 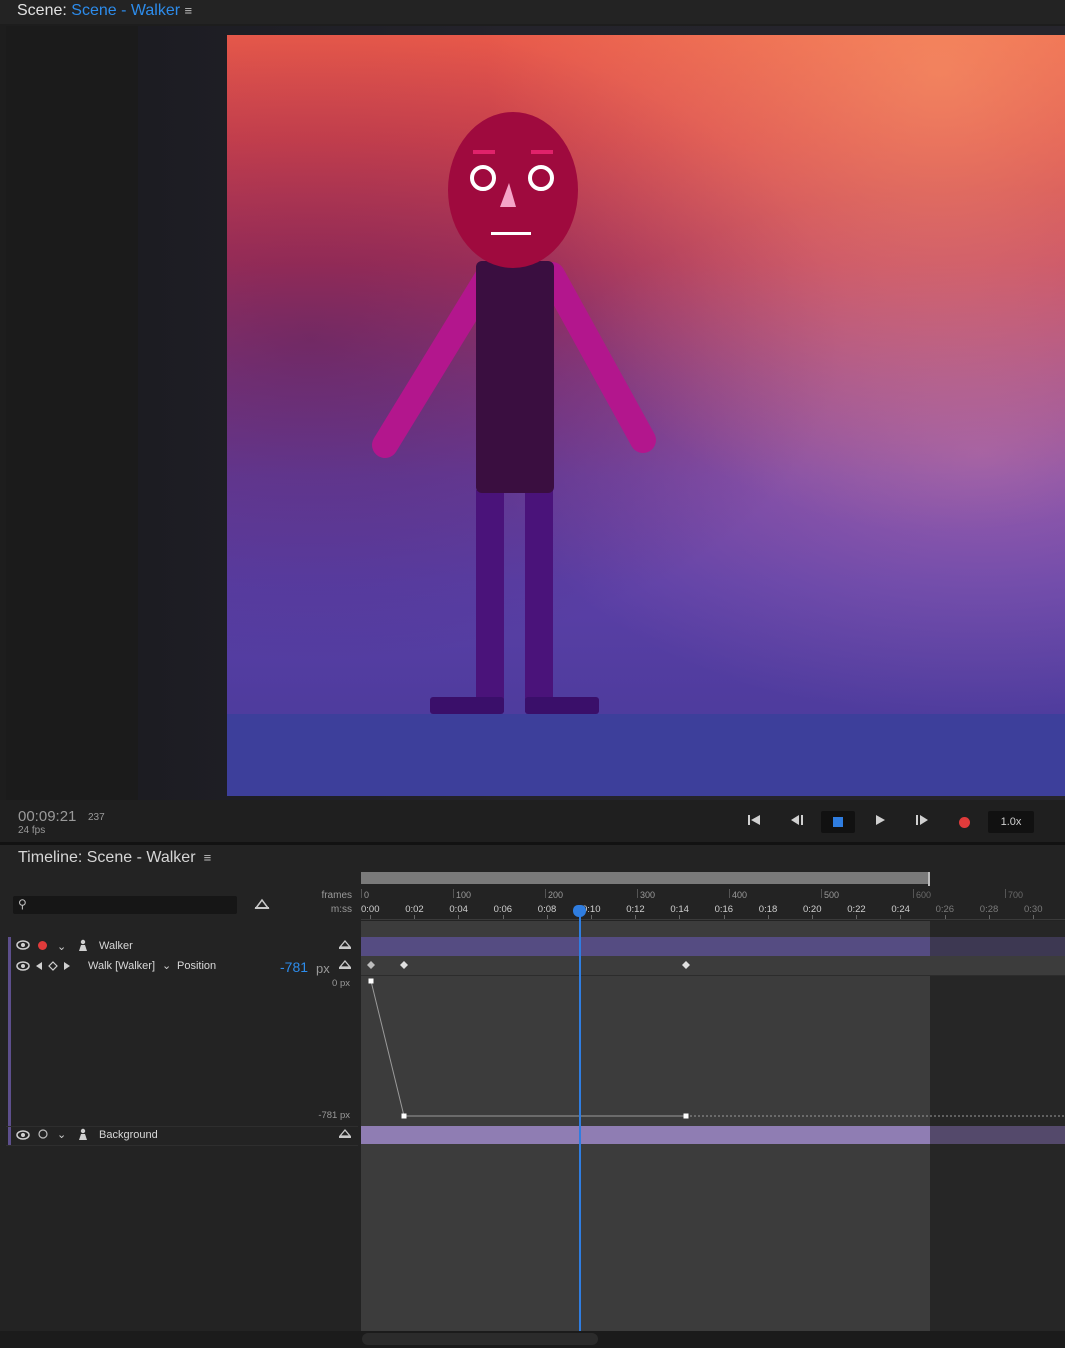 I want to click on scene-name-link: Scene - Walker, so click(x=125, y=10).